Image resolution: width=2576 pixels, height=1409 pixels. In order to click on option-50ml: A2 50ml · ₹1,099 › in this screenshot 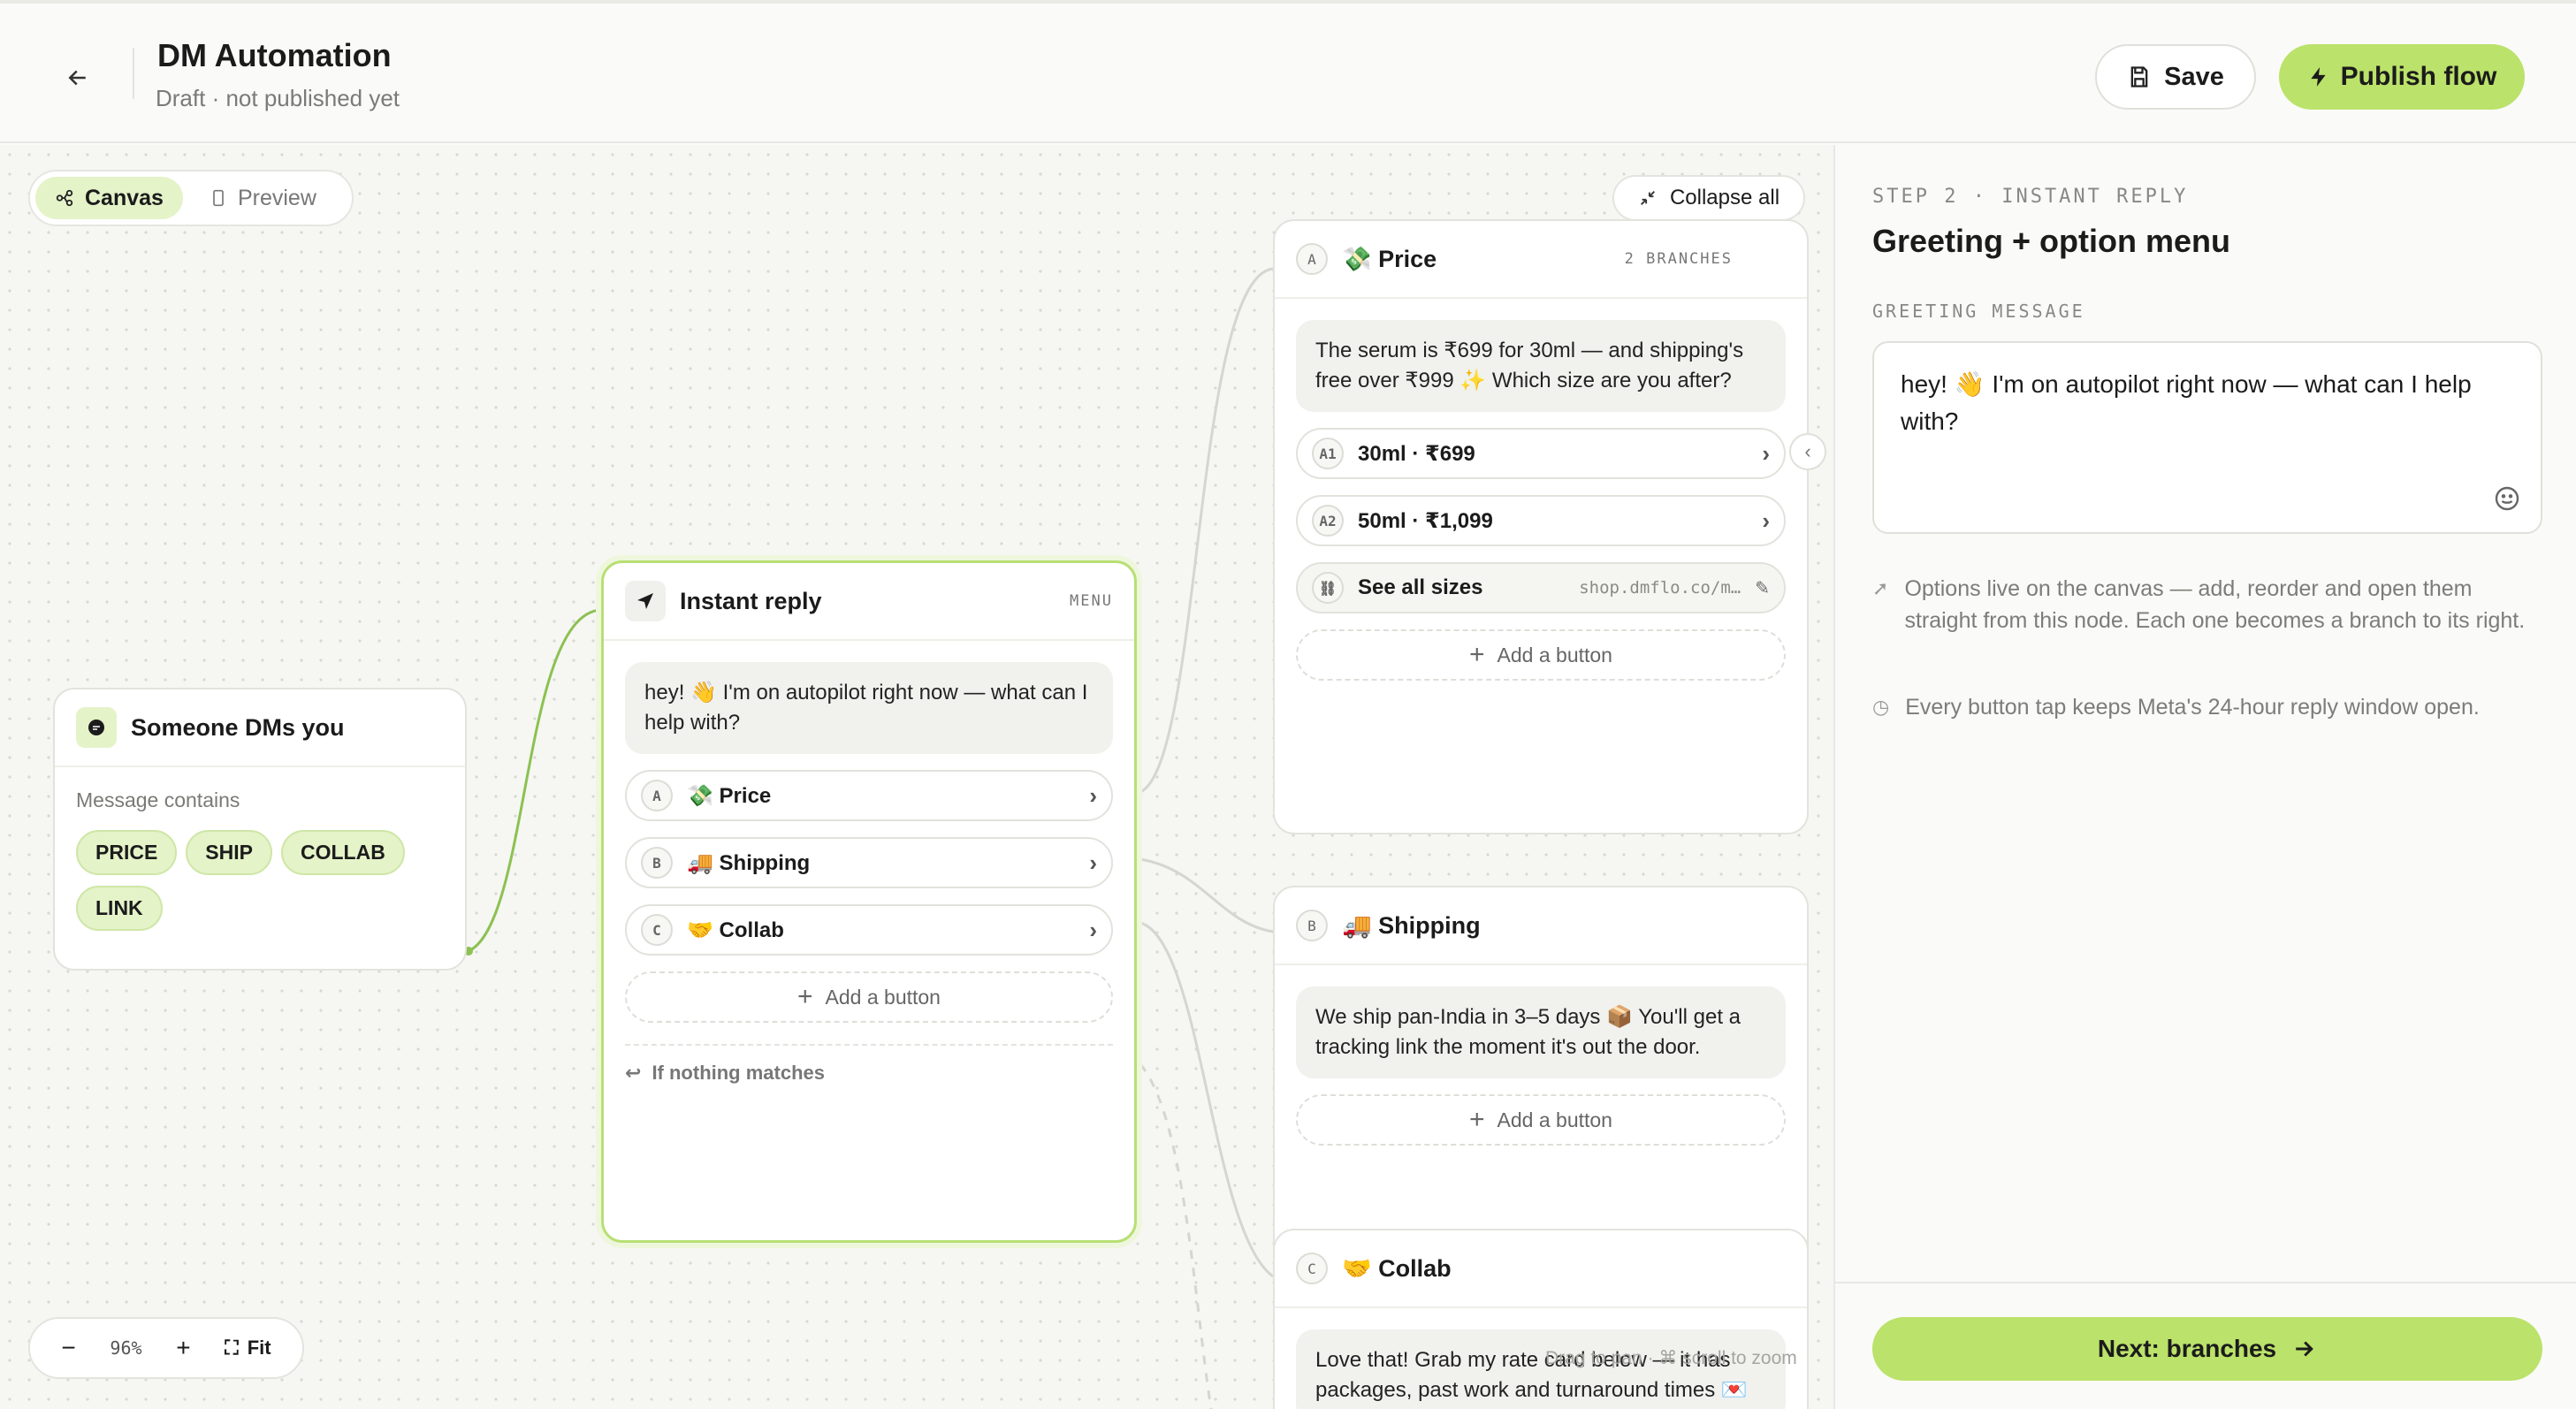, I will do `click(1541, 520)`.